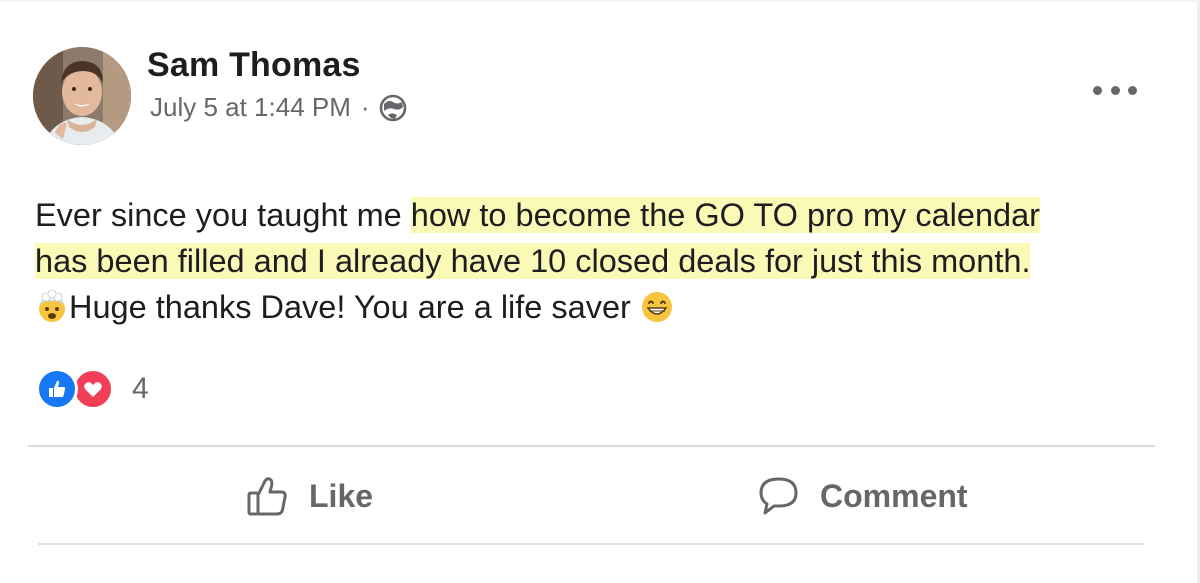 Image resolution: width=1200 pixels, height=583 pixels. What do you see at coordinates (250, 107) in the screenshot?
I see `post-timestamp: July 5 at 1:44 PM` at bounding box center [250, 107].